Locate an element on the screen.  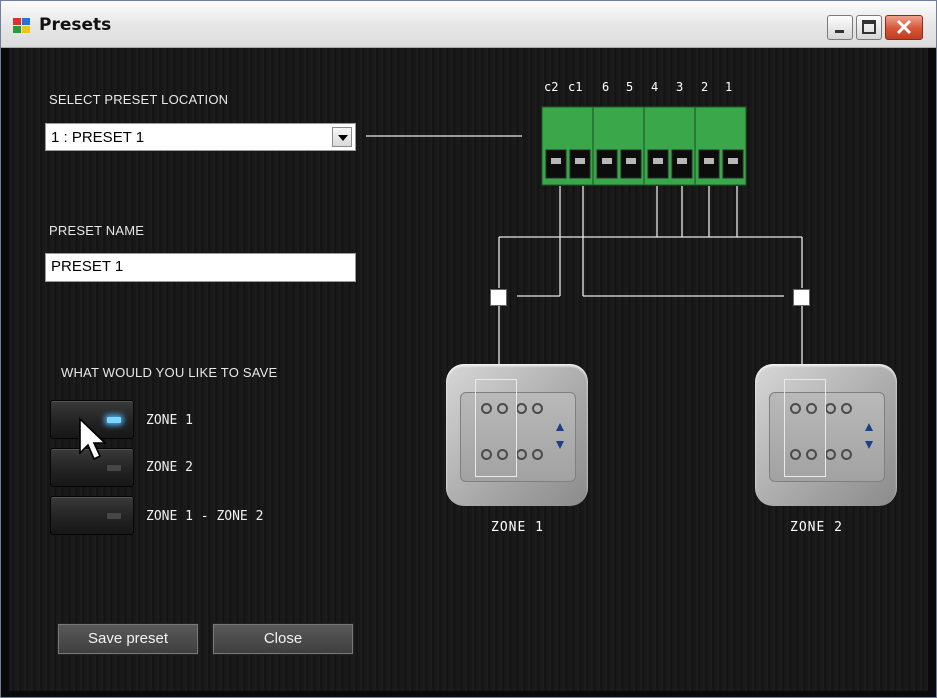
terminal-label: 1 is located at coordinates (729, 87).